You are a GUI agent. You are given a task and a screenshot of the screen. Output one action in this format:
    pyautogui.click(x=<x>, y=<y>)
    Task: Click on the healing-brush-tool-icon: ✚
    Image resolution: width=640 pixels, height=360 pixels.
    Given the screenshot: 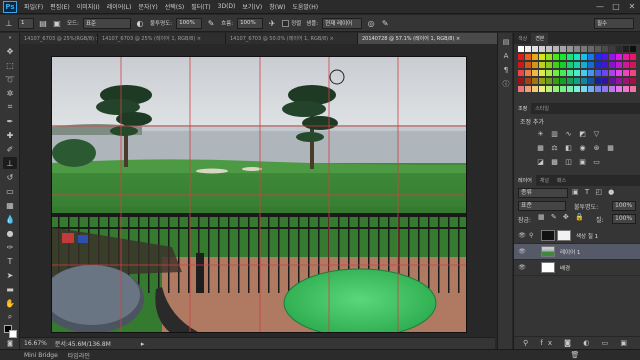 What is the action you would take?
    pyautogui.click(x=10, y=135)
    